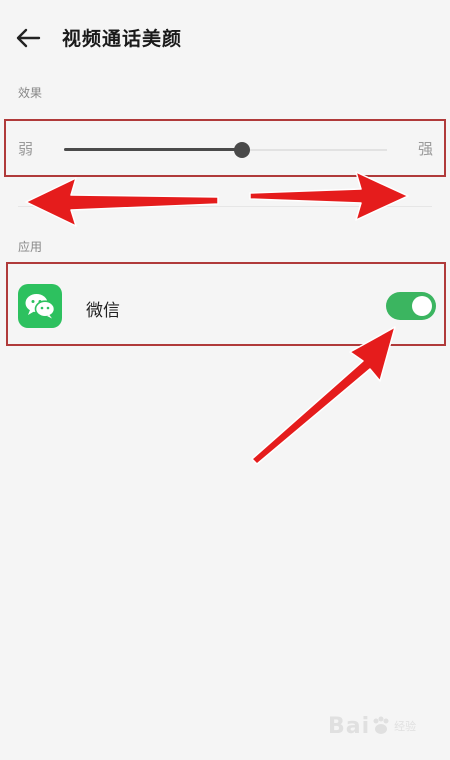 The width and height of the screenshot is (450, 760). Describe the element at coordinates (30, 247) in the screenshot. I see `section-label-apps: 应用` at that location.